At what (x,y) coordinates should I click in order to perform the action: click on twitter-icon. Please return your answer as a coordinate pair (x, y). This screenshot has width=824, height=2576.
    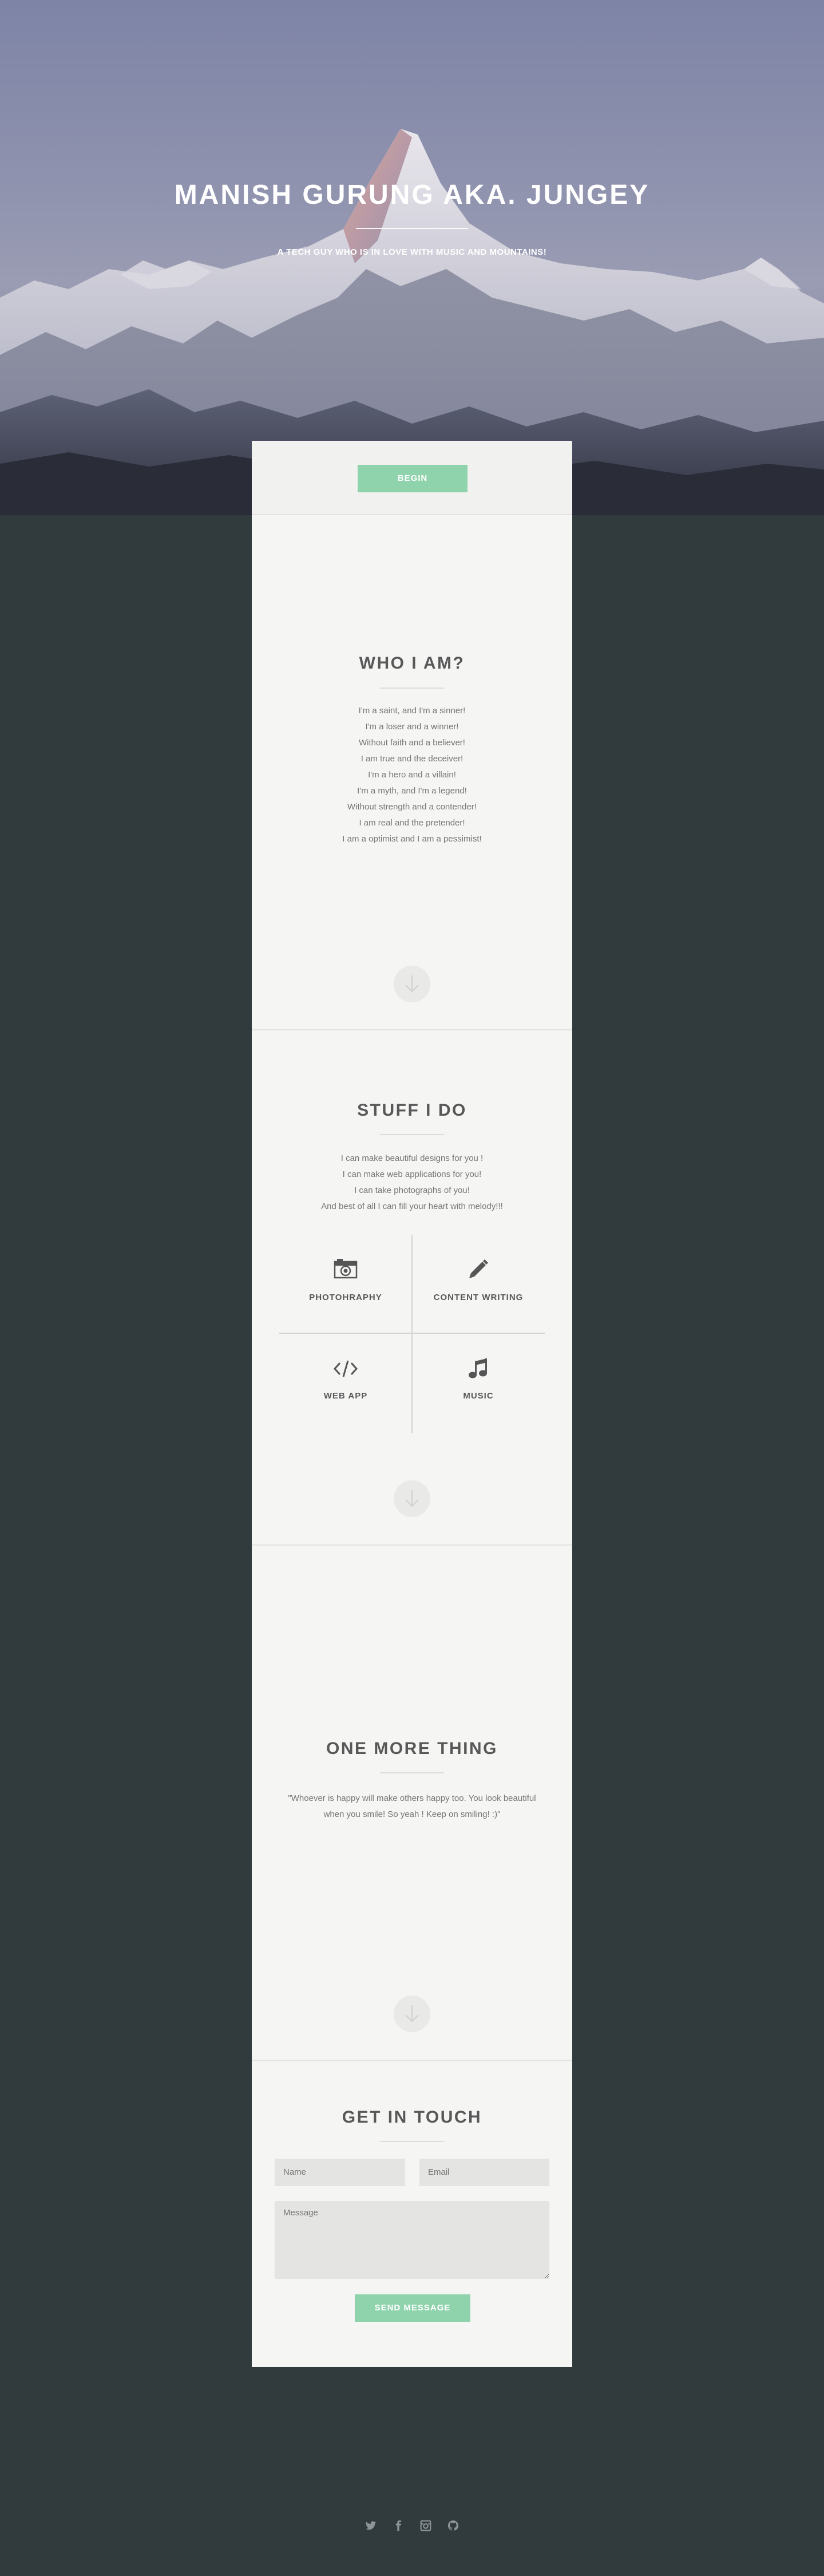
    Looking at the image, I should click on (371, 2525).